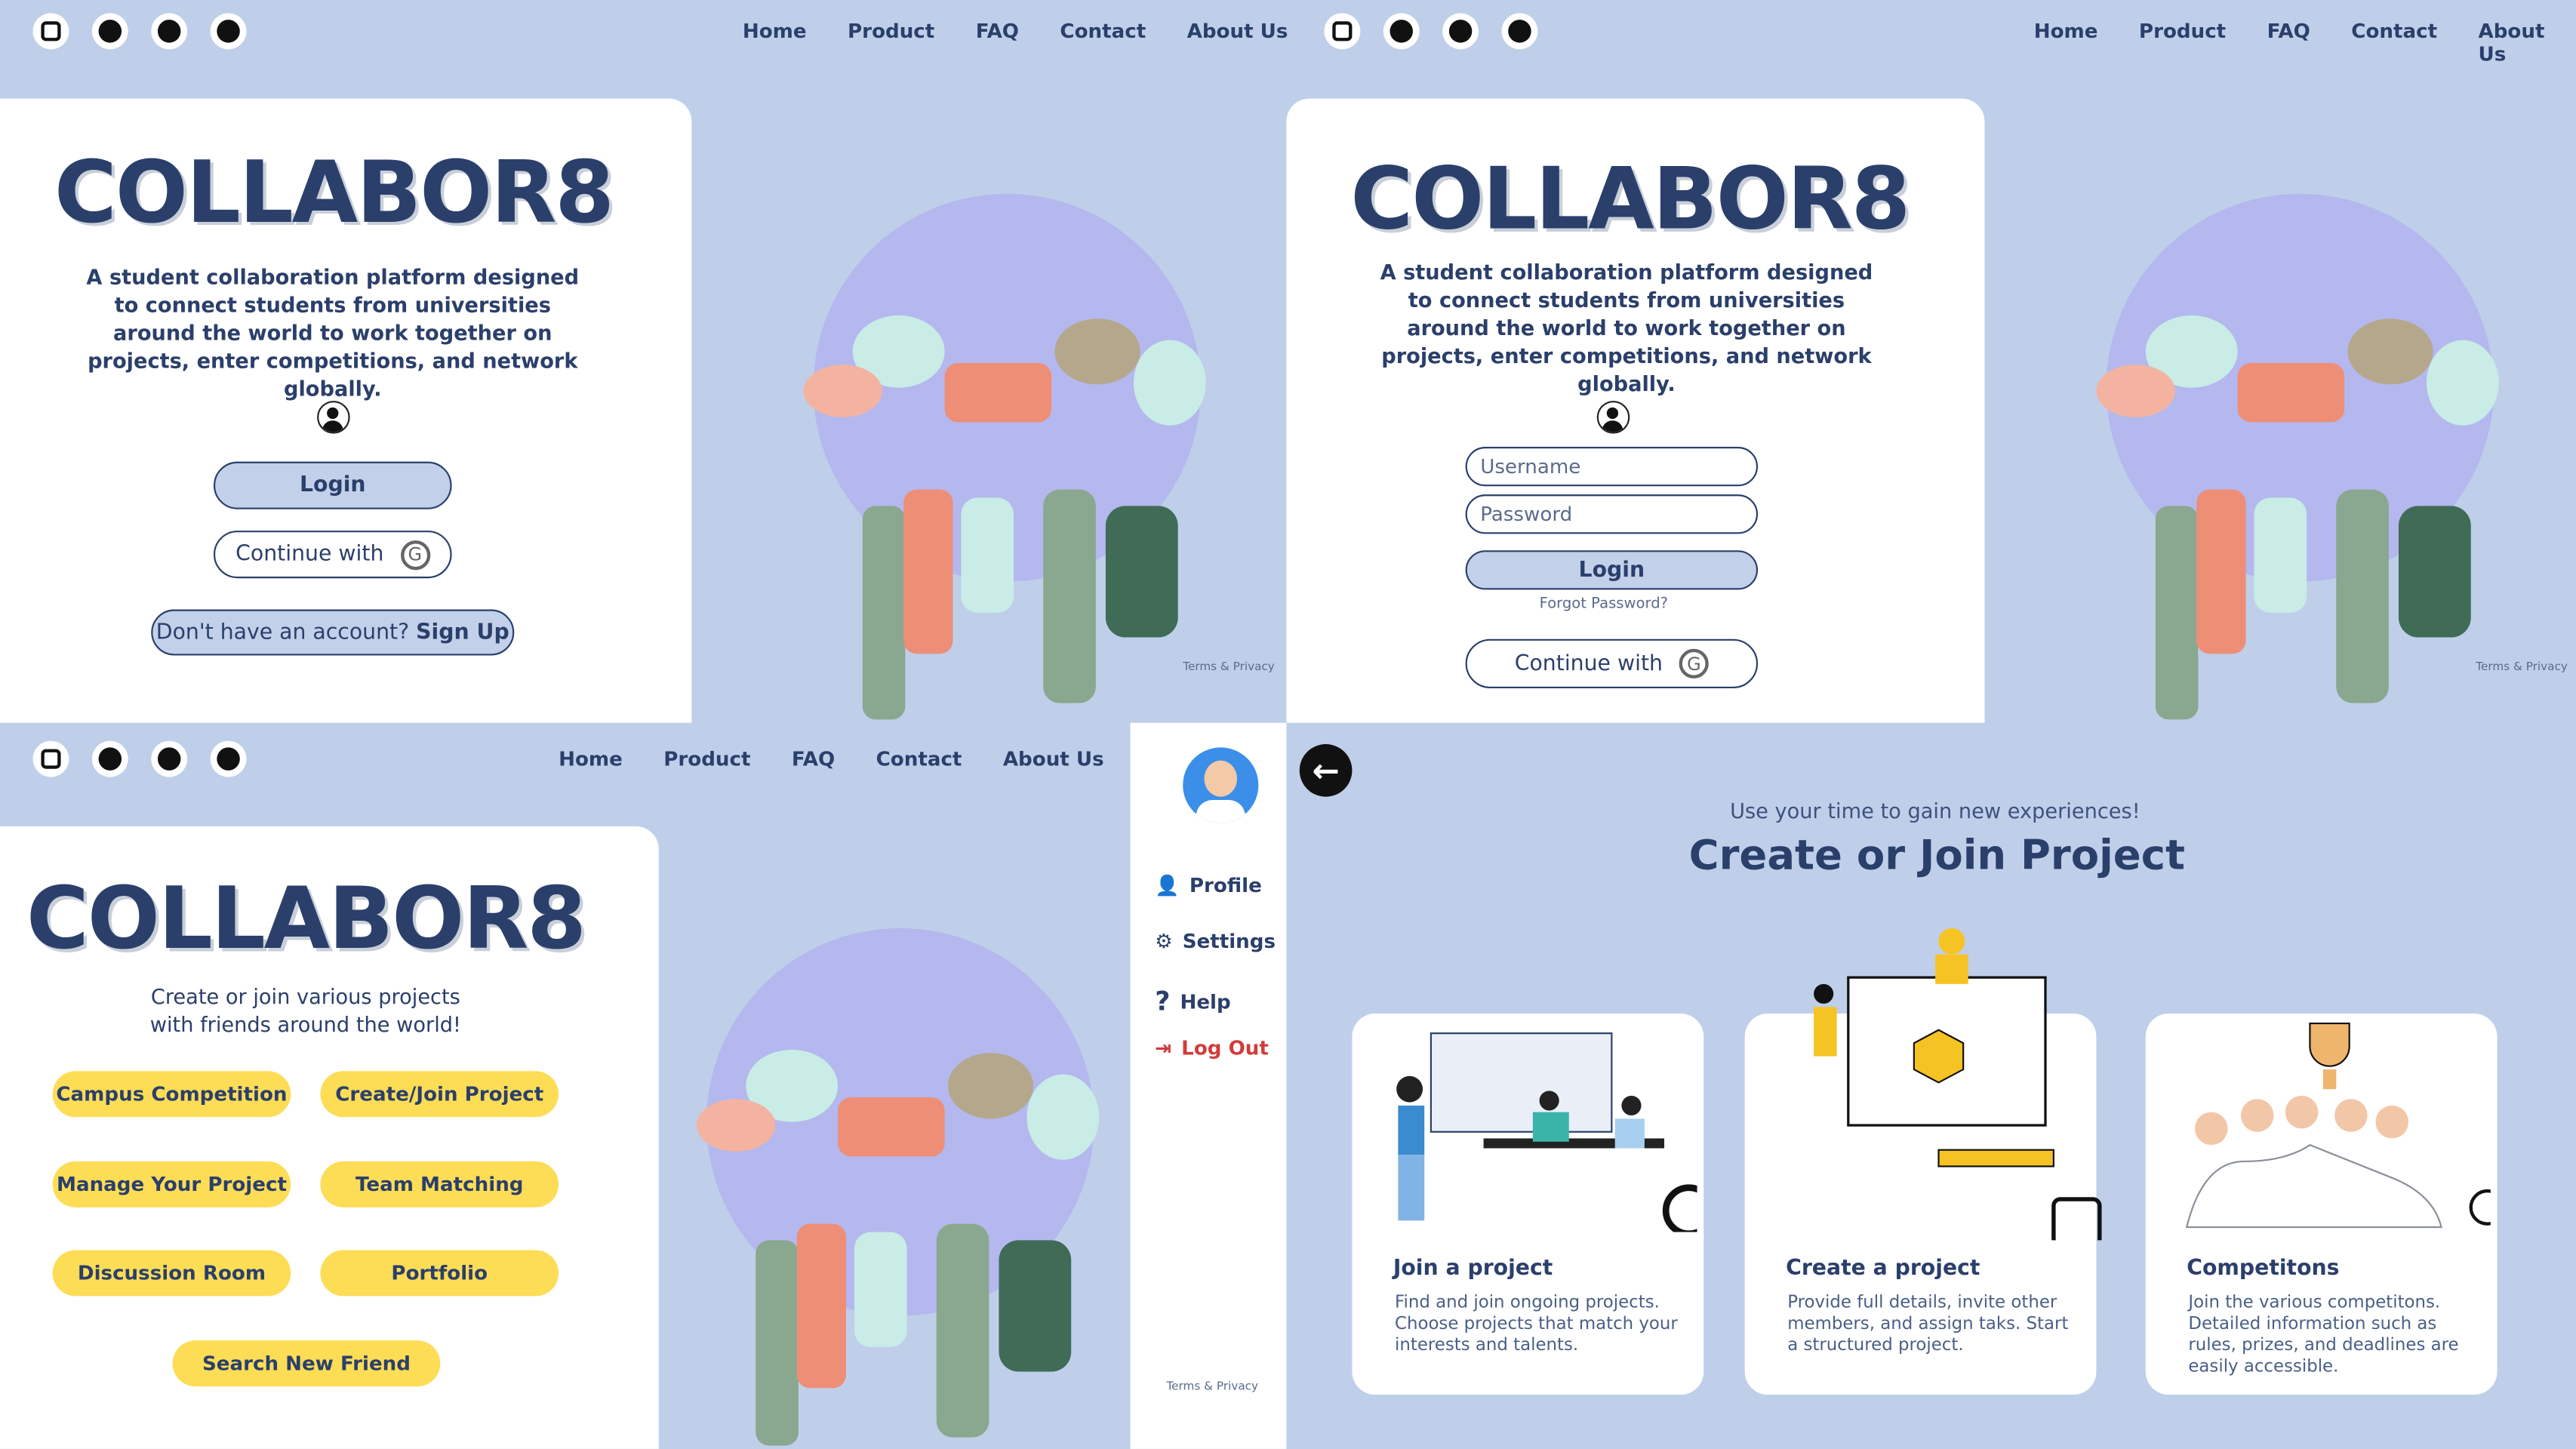 Image resolution: width=2576 pixels, height=1449 pixels. I want to click on manage-project-button: Manage Your Project, so click(171, 1184).